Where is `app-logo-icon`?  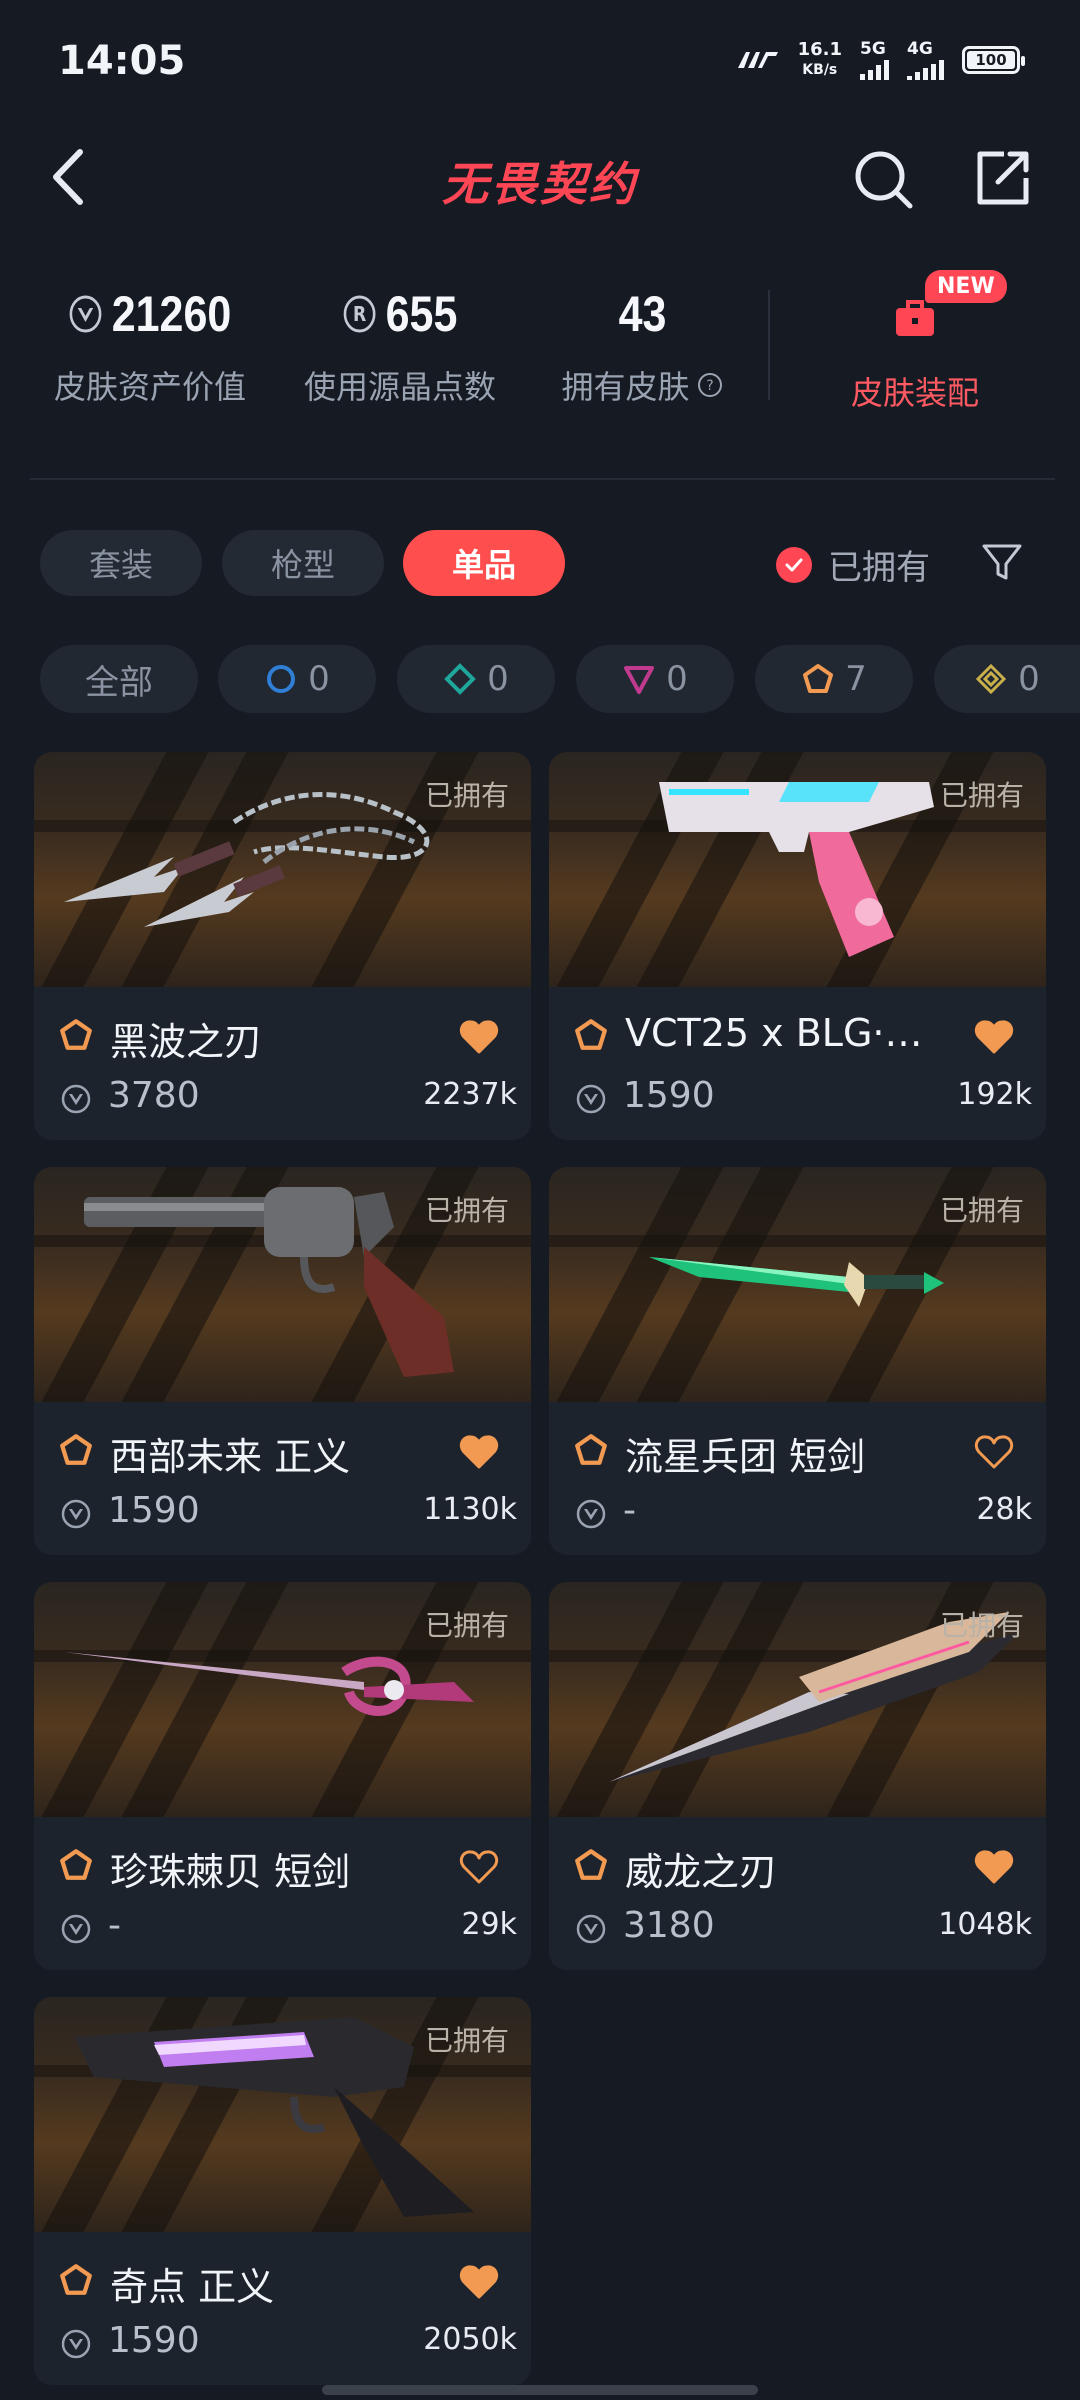 app-logo-icon is located at coordinates (757, 60).